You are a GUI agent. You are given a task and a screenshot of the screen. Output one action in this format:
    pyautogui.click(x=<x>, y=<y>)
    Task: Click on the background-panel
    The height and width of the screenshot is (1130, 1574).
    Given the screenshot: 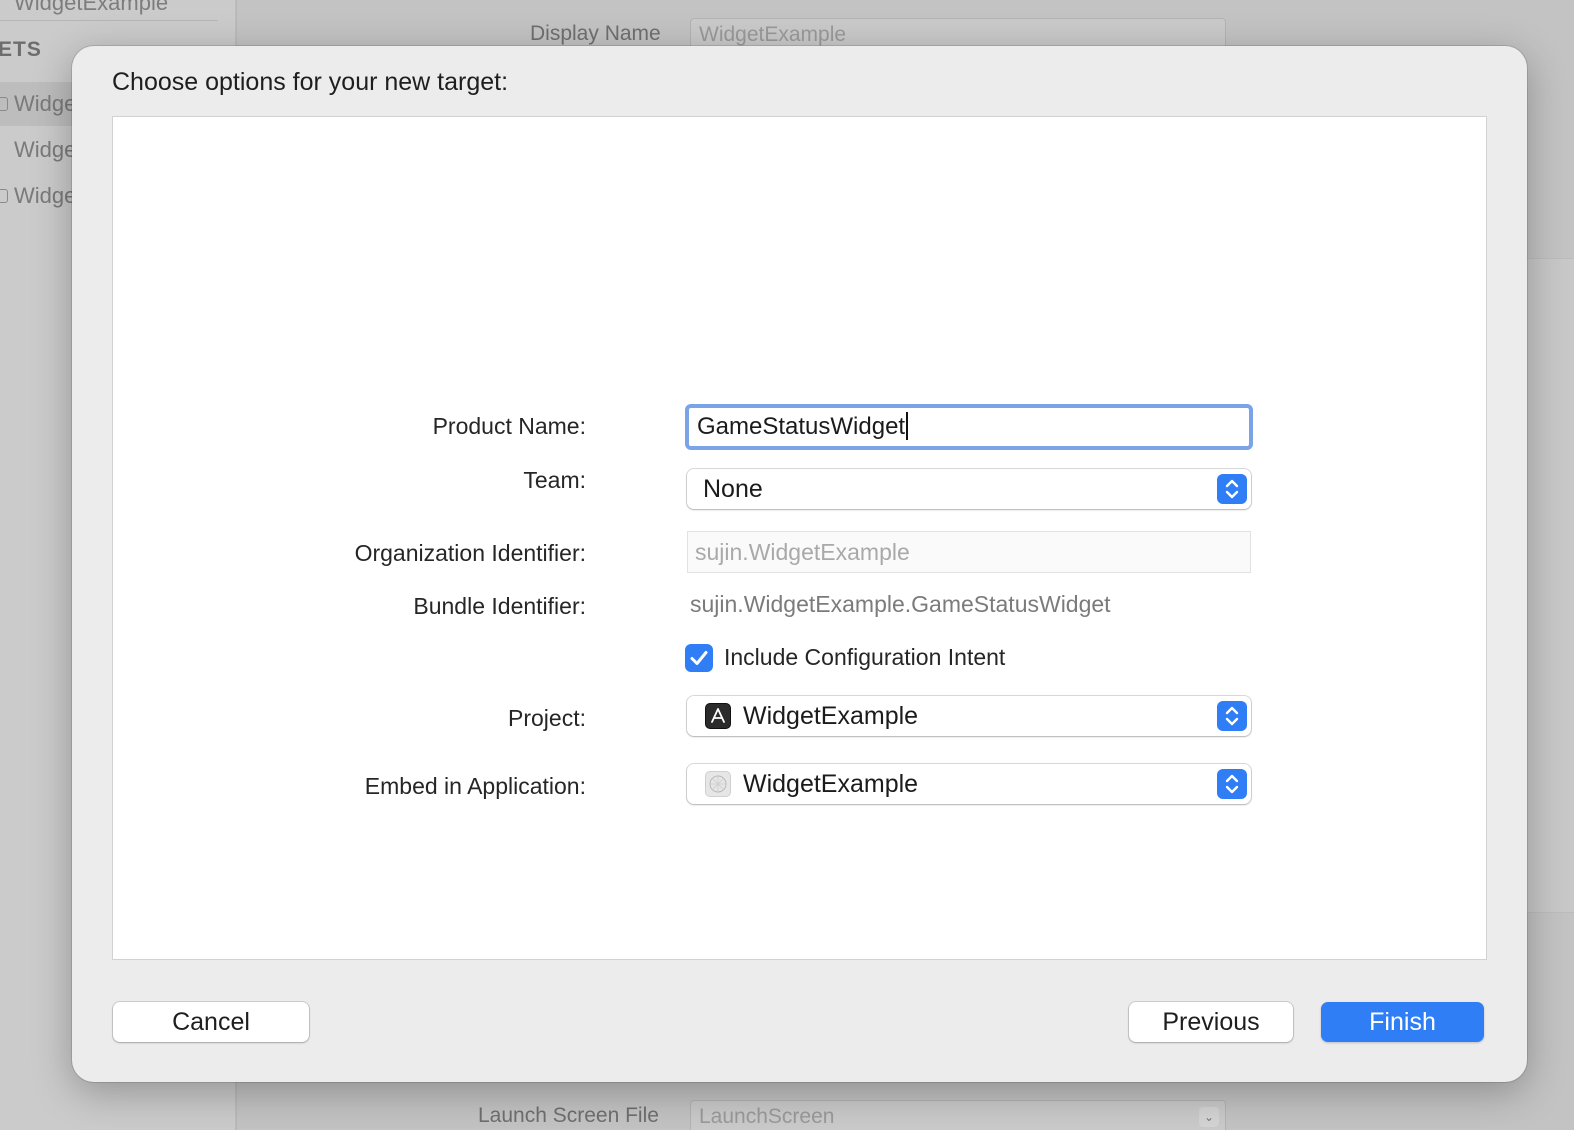 What is the action you would take?
    pyautogui.click(x=1550, y=585)
    